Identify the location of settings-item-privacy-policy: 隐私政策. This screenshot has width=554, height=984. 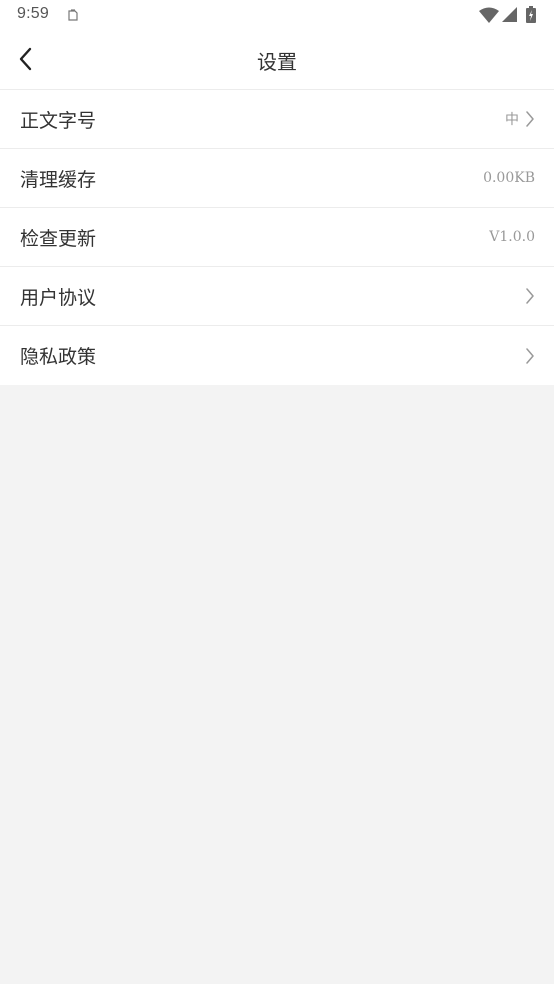
(277, 355).